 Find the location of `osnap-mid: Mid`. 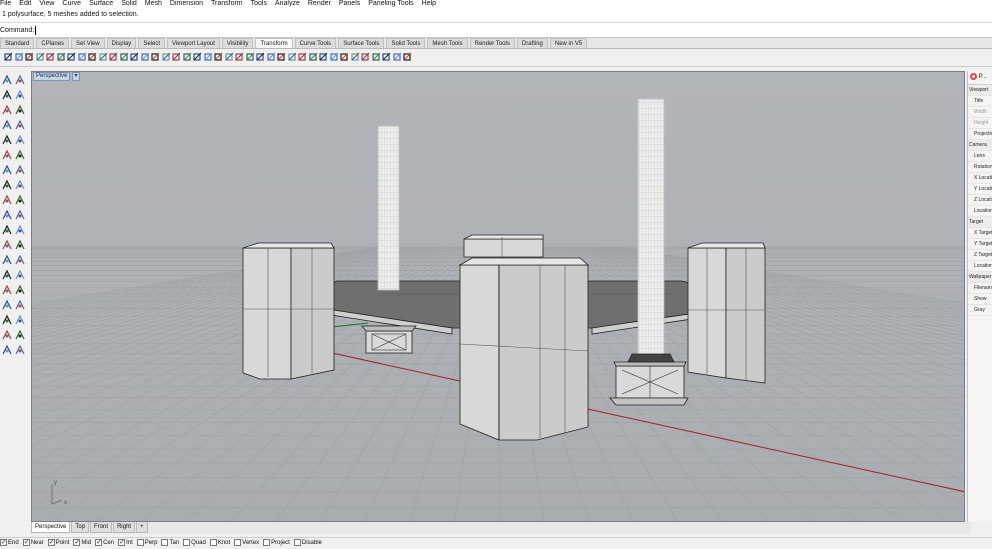

osnap-mid: Mid is located at coordinates (82, 543).